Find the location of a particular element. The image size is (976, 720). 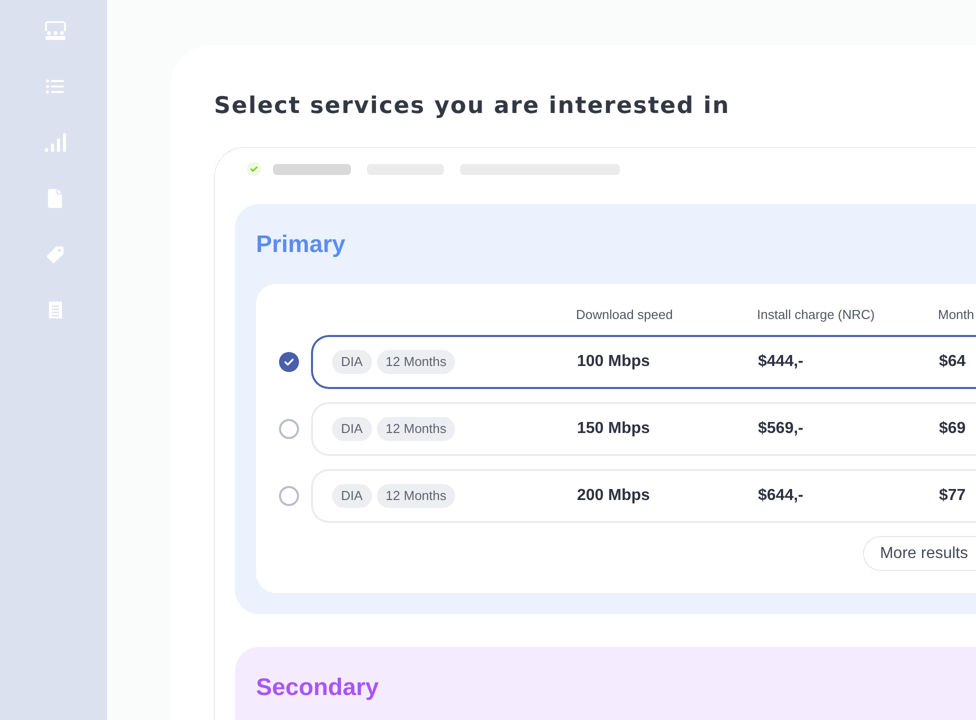

download-speed-cell: 150 Mbps is located at coordinates (613, 429).